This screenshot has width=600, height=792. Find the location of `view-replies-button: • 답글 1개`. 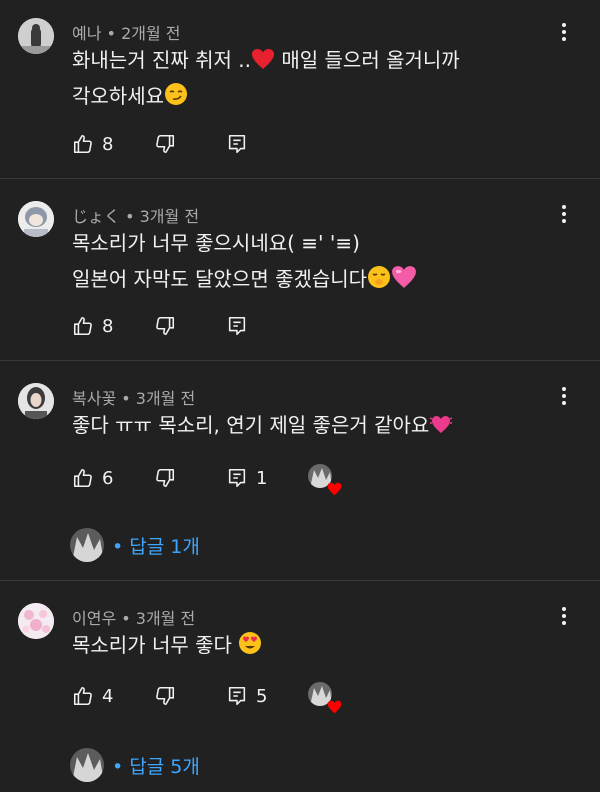

view-replies-button: • 답글 1개 is located at coordinates (135, 545).